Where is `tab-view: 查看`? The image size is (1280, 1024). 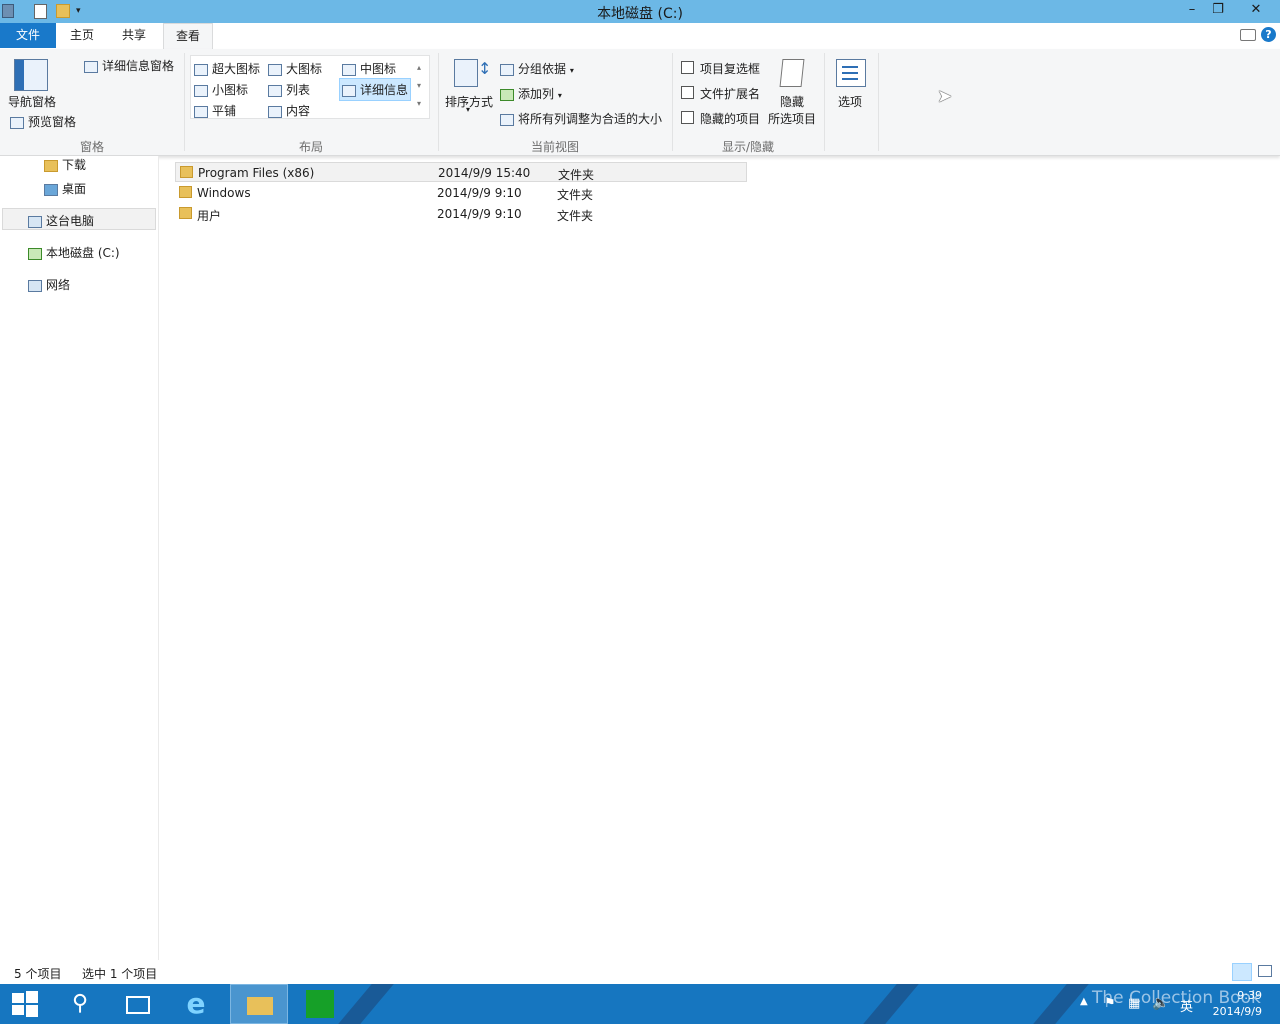
tab-view: 查看 is located at coordinates (188, 36).